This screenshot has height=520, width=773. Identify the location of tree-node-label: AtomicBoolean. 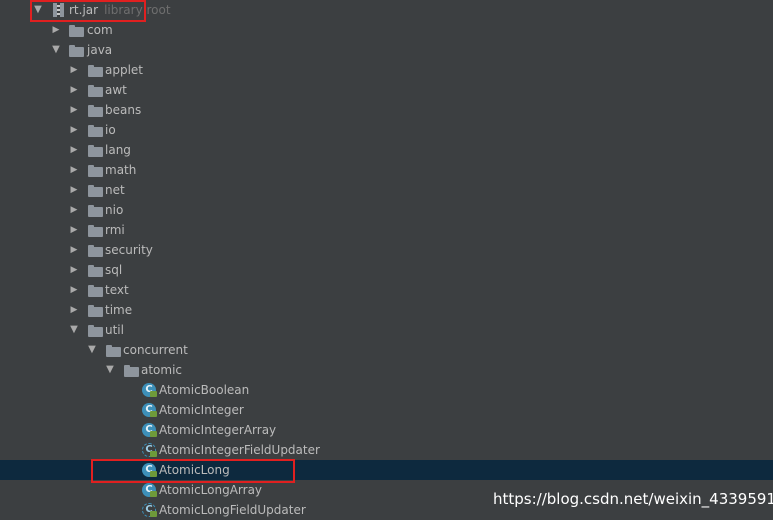
(204, 390).